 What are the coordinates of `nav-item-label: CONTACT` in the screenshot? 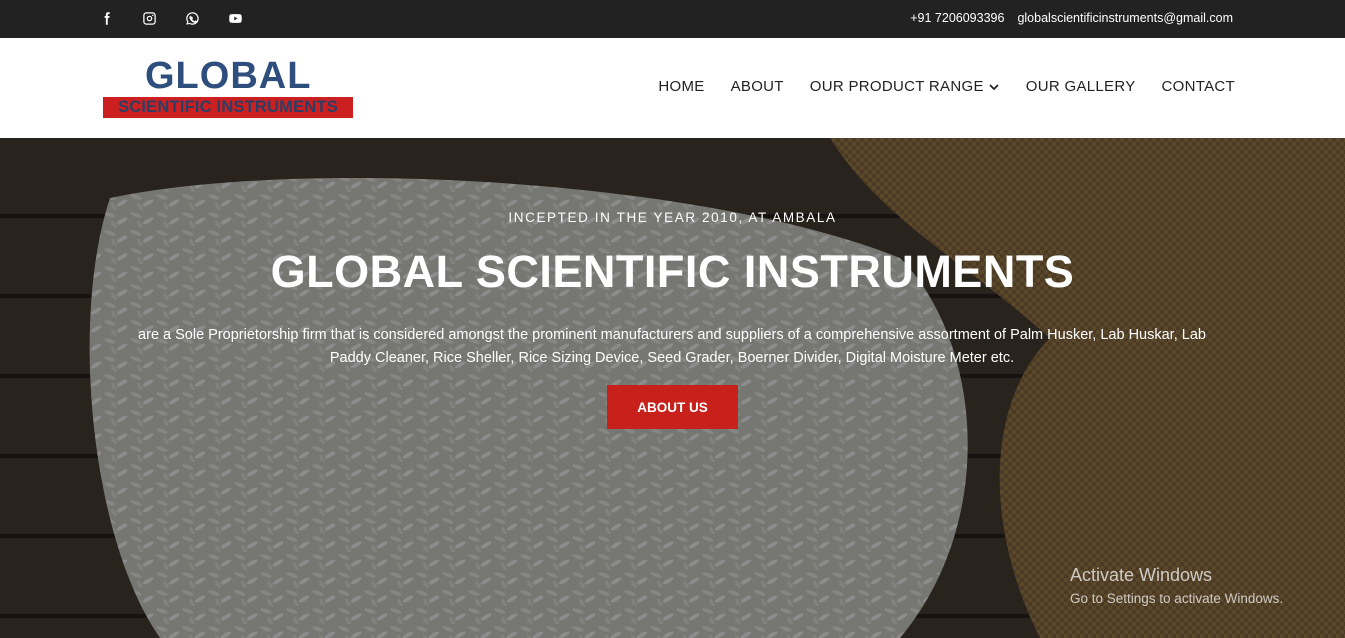 It's located at (1198, 86).